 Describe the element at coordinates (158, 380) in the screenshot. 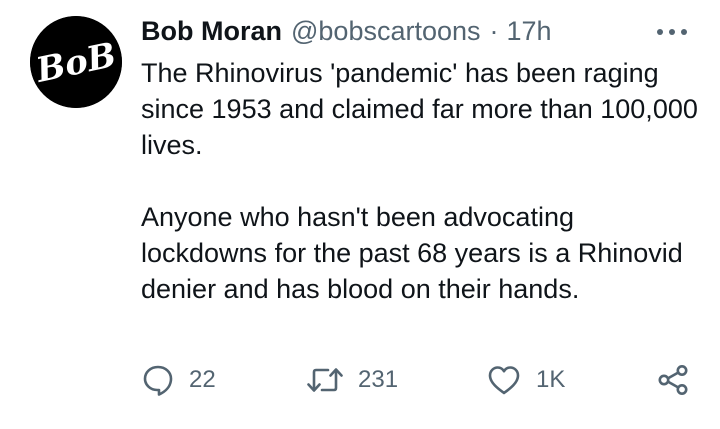

I see `reply-icon` at that location.